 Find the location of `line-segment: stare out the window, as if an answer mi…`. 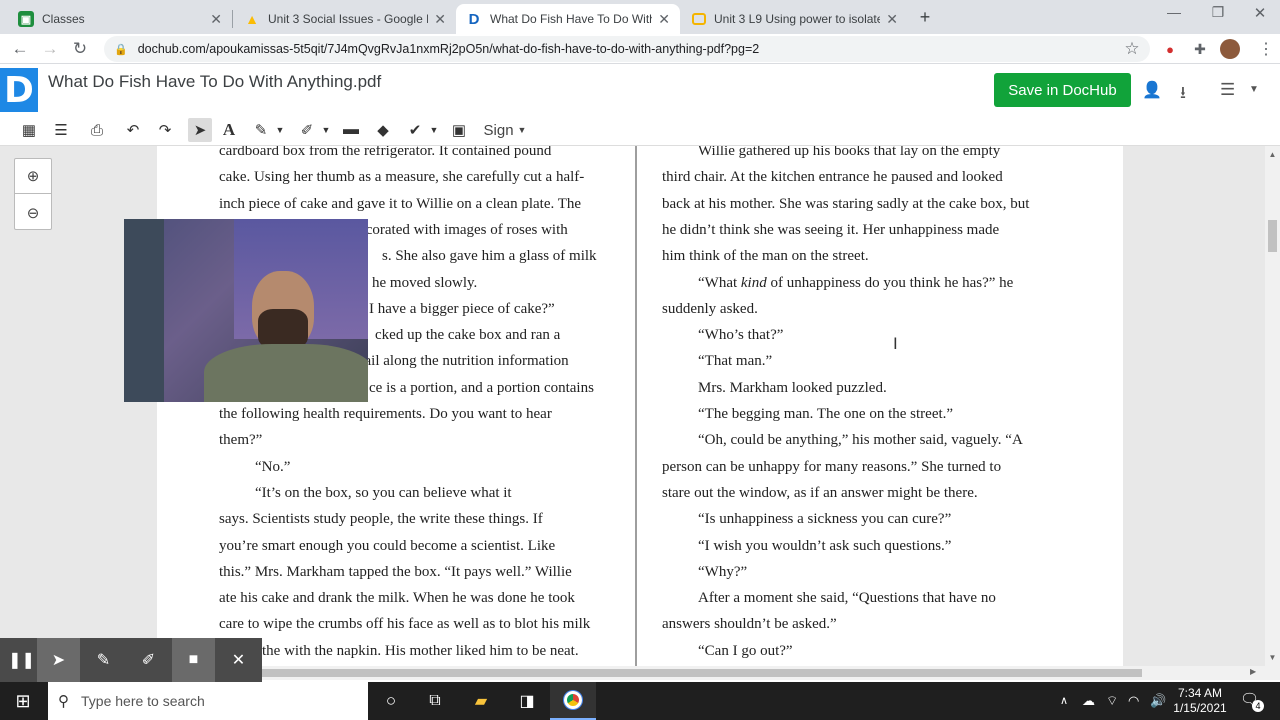

line-segment: stare out the window, as if an answer mi… is located at coordinates (820, 492).